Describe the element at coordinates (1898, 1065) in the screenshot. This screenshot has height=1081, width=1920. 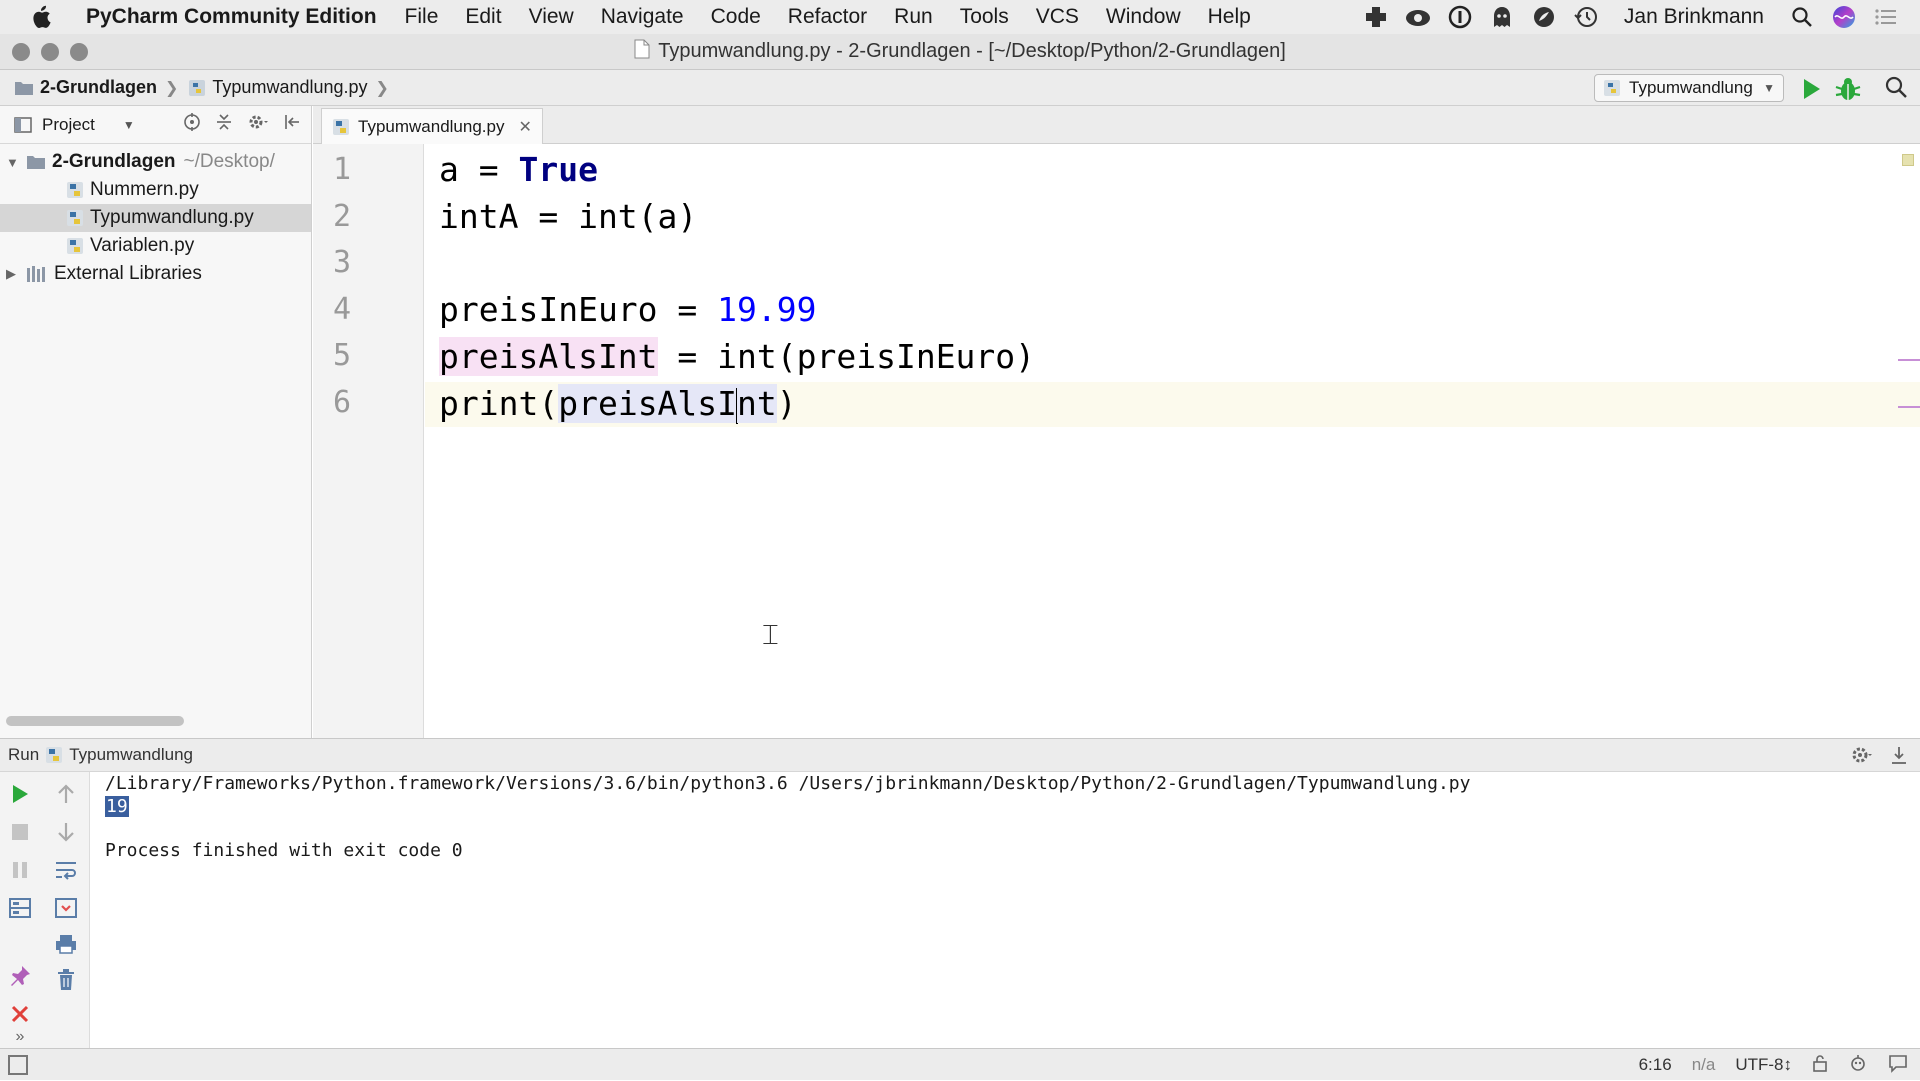
I see `event-log-icon` at that location.